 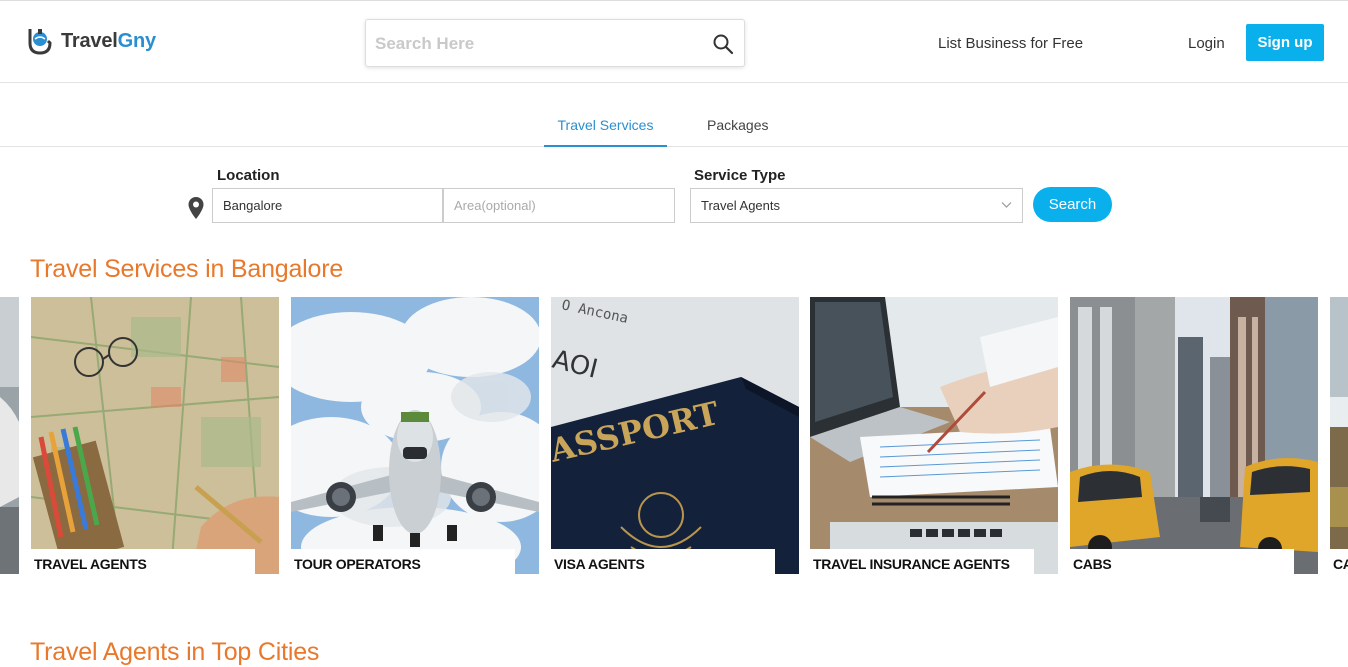 What do you see at coordinates (187, 269) in the screenshot?
I see `services-section-title: Travel Services in Bangalore` at bounding box center [187, 269].